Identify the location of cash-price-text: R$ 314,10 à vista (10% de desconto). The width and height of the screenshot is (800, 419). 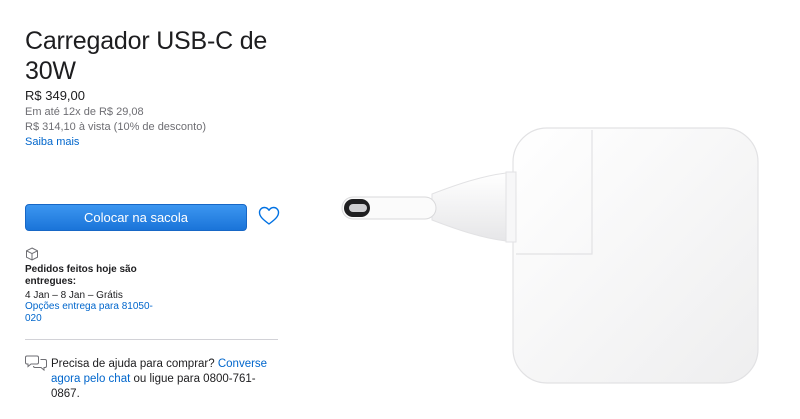
(116, 127).